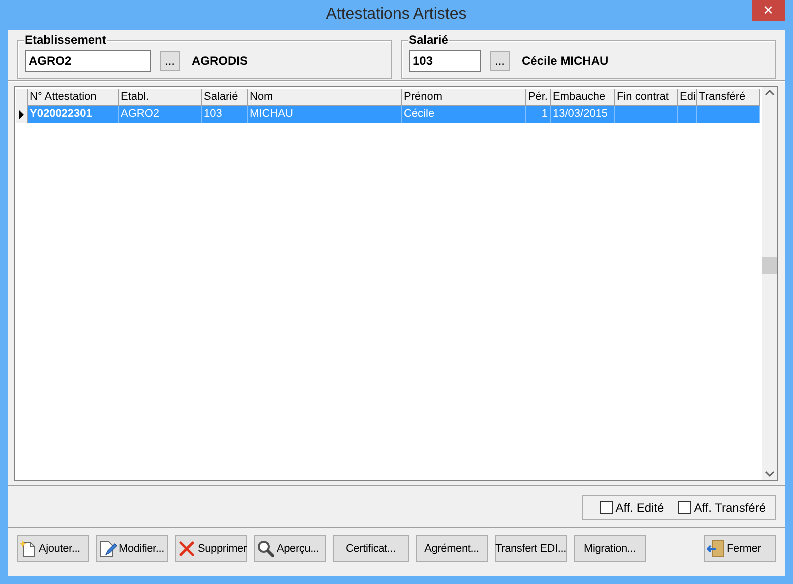 The image size is (793, 584). I want to click on scrollbar, so click(769, 283).